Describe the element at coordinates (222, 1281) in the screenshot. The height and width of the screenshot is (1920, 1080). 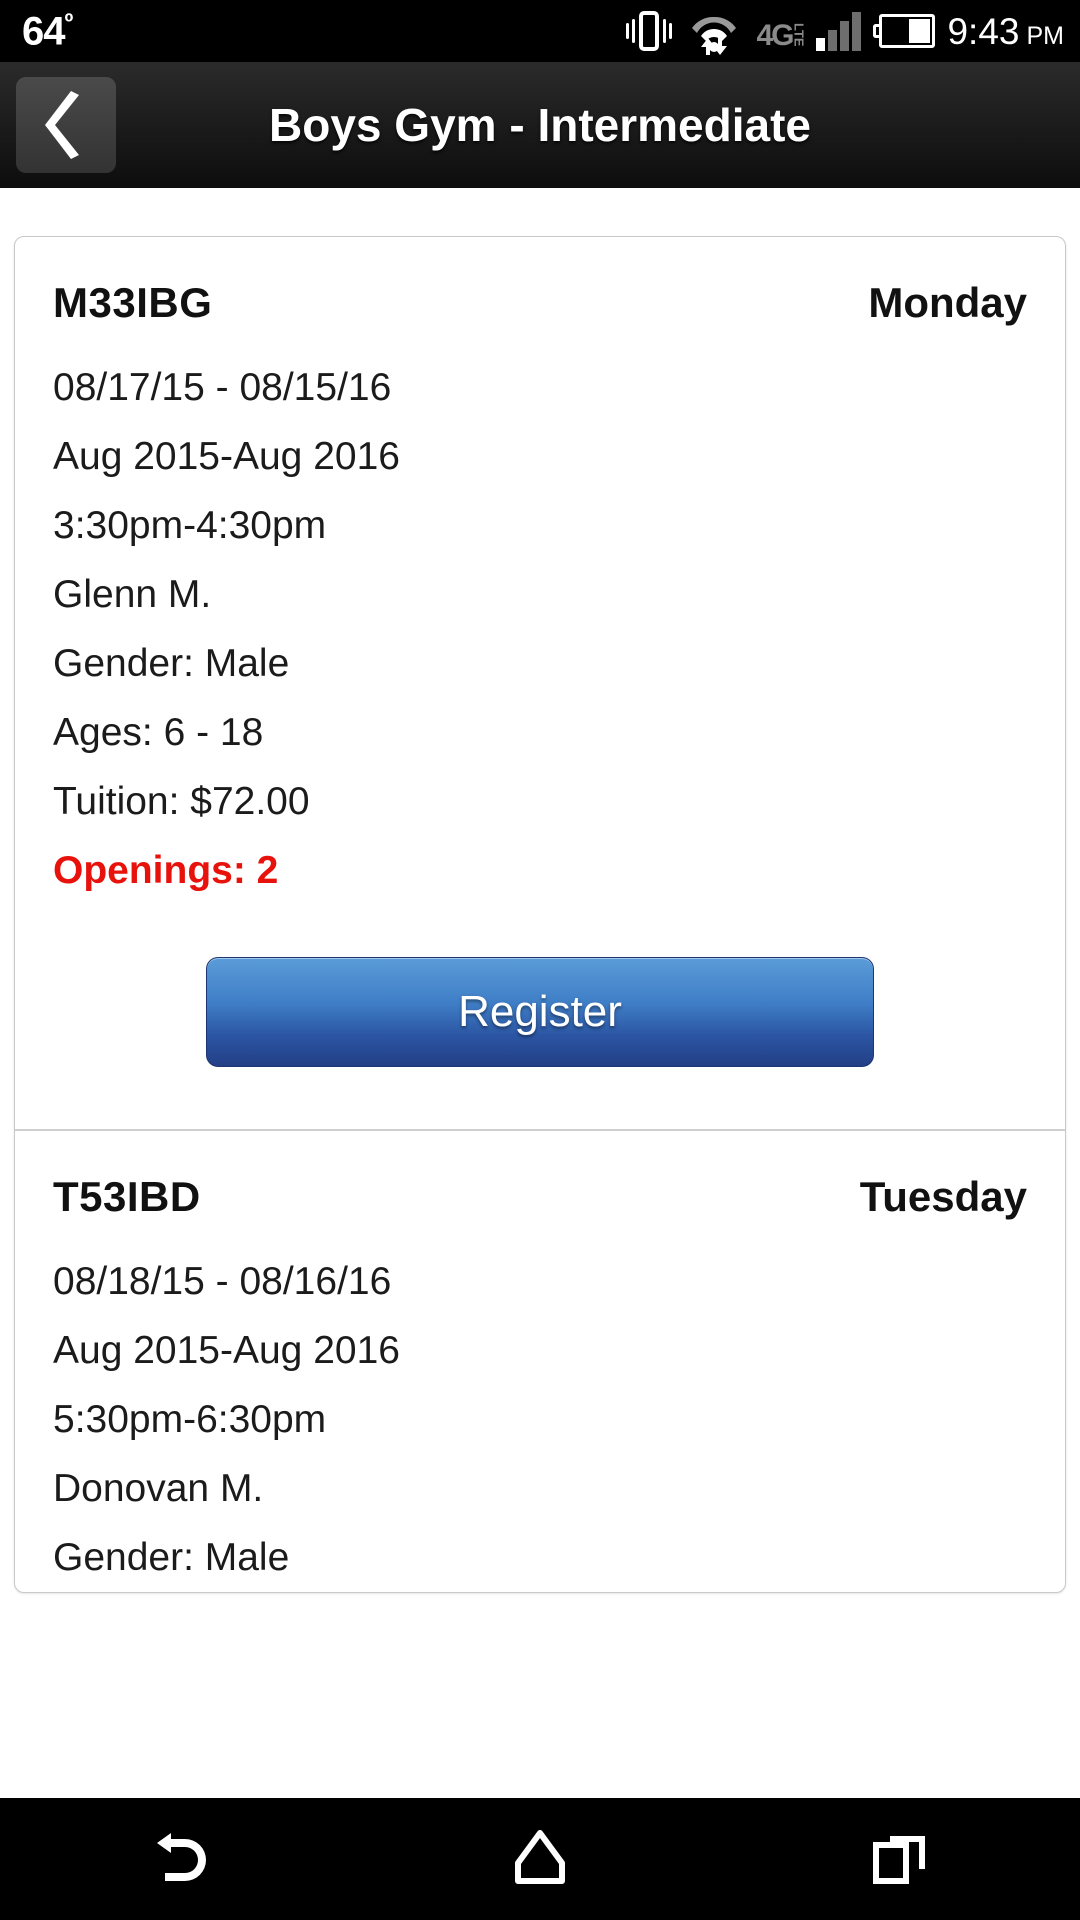
I see `class-date-range: 08/18/15 - 08/16/16` at that location.